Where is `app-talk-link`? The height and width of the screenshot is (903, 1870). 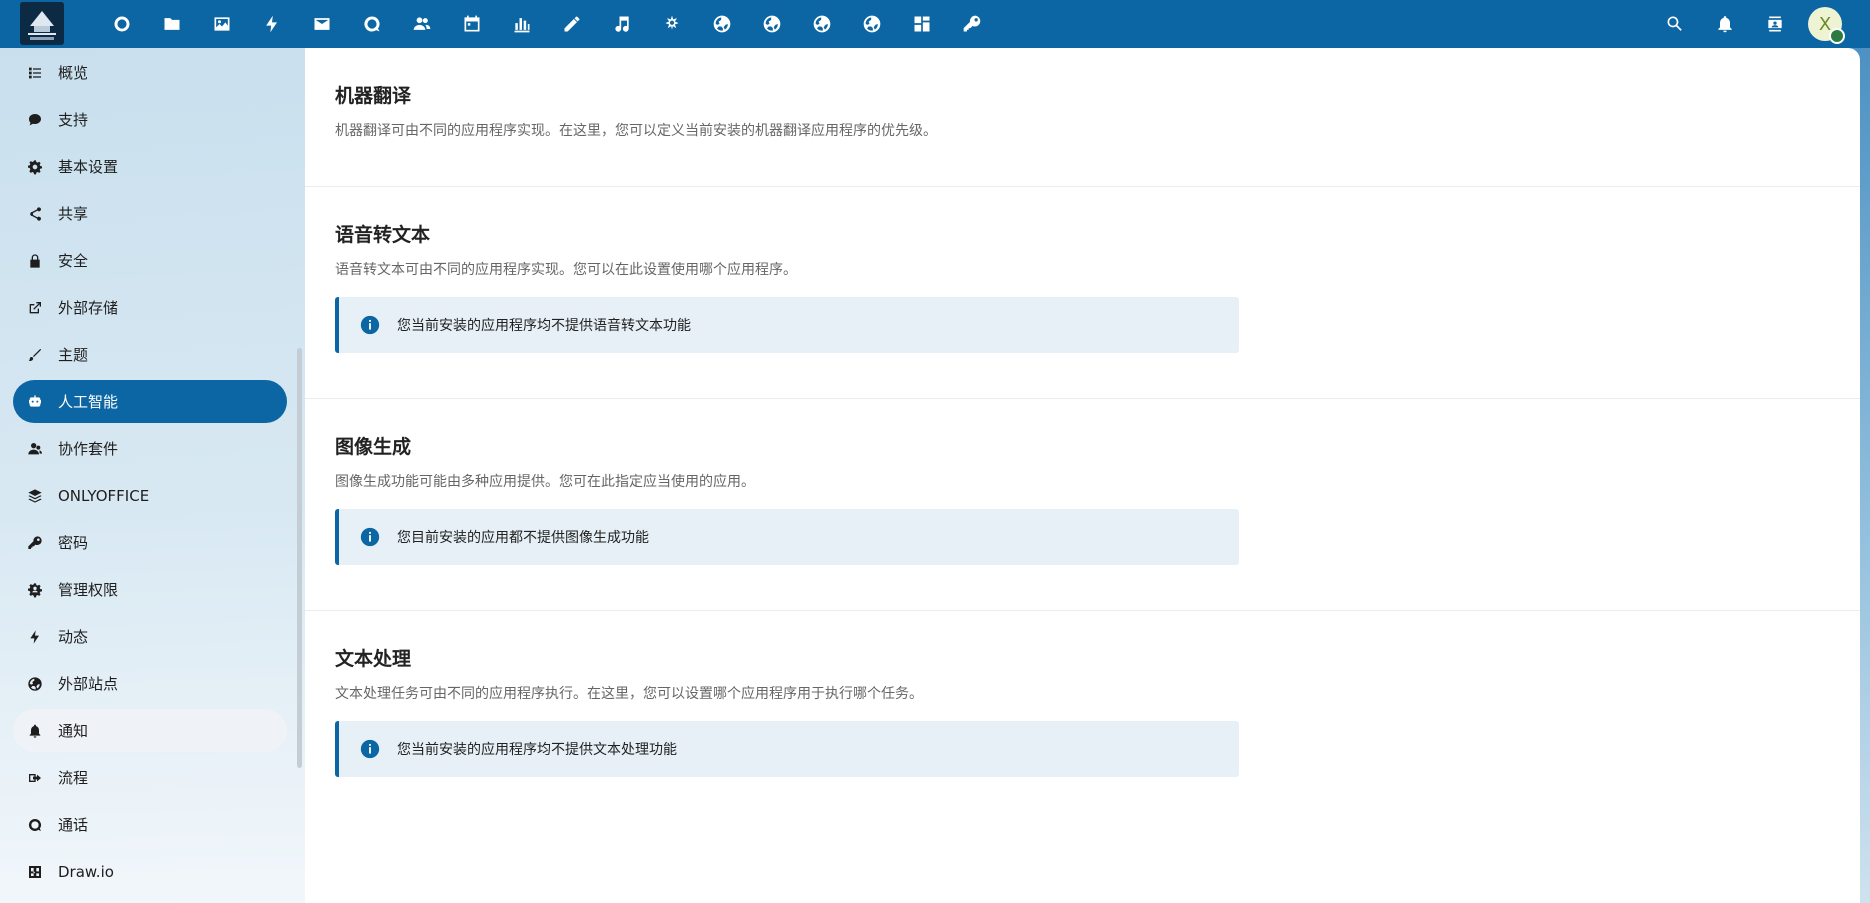 app-talk-link is located at coordinates (372, 24).